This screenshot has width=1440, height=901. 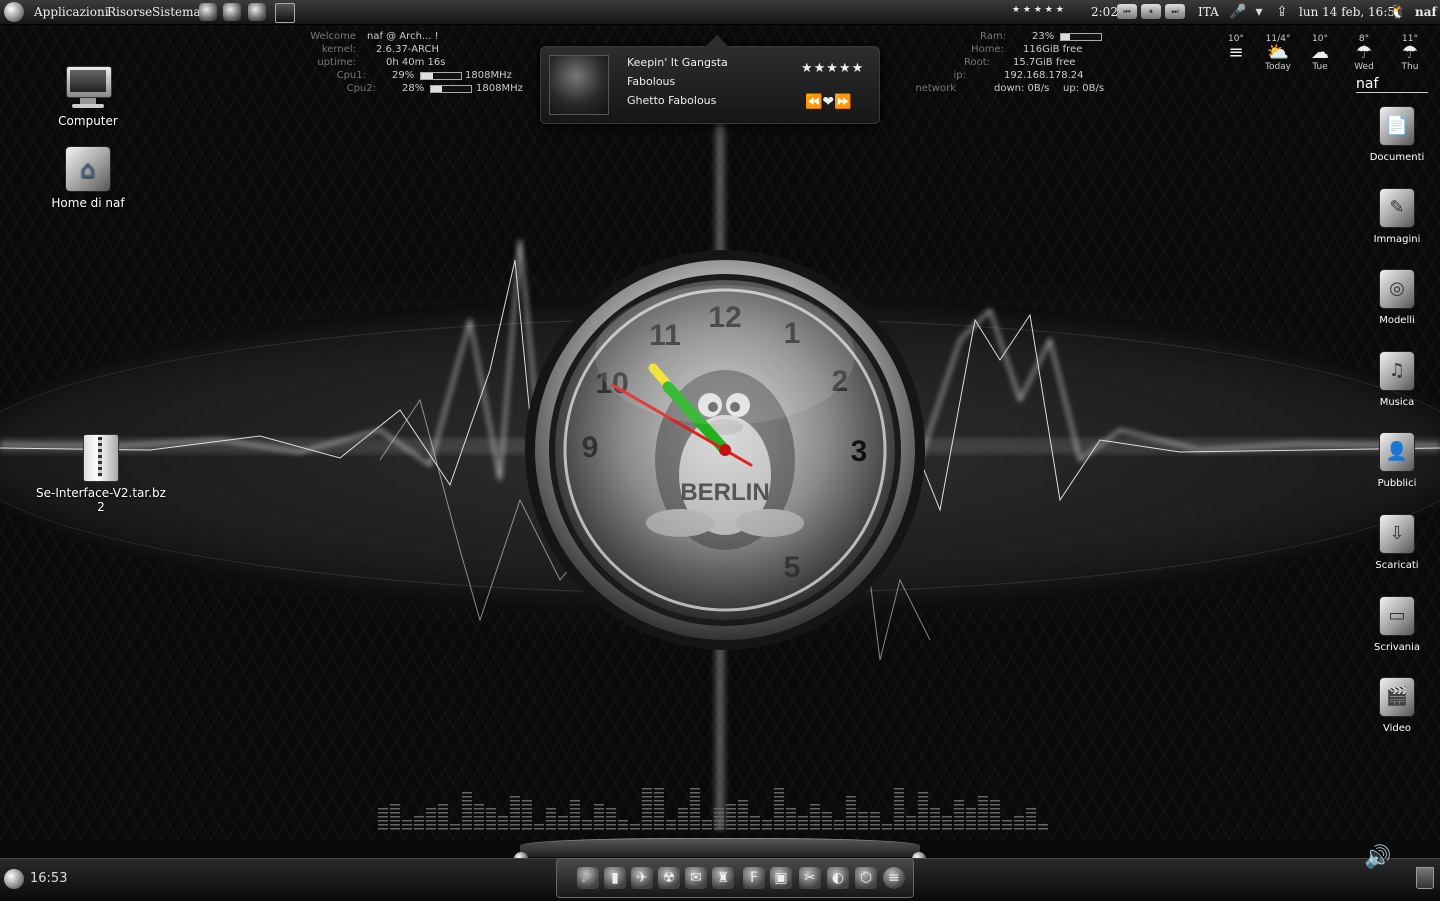 What do you see at coordinates (285, 13) in the screenshot?
I see `terminal-launcher-icon` at bounding box center [285, 13].